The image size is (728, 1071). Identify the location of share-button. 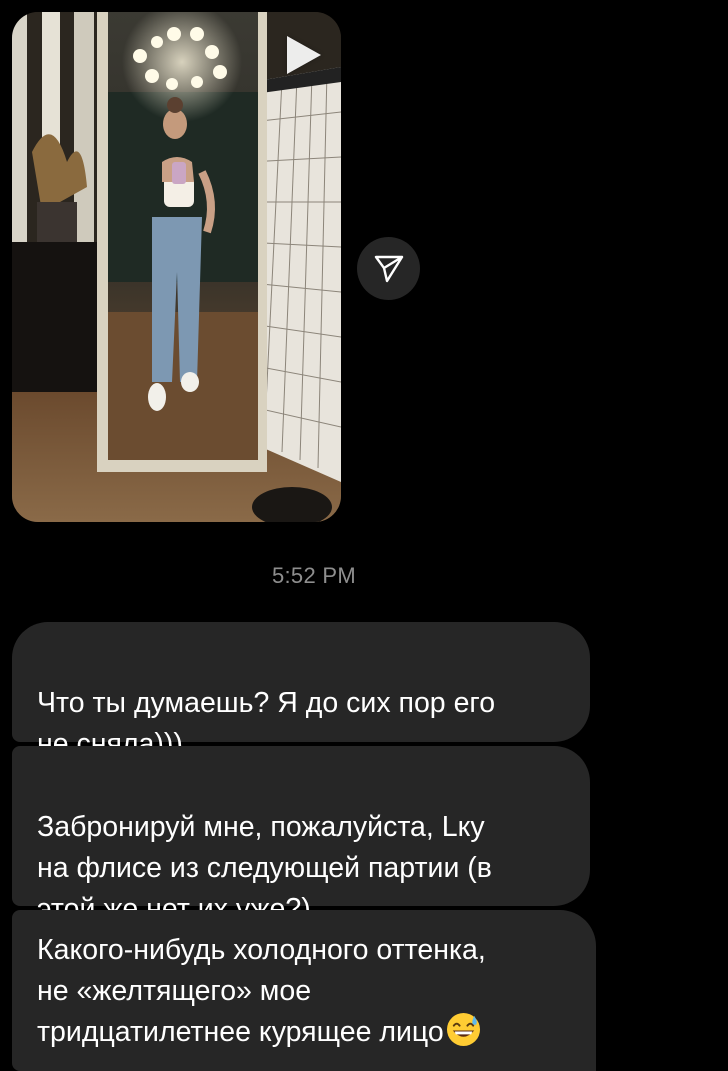
(388, 268).